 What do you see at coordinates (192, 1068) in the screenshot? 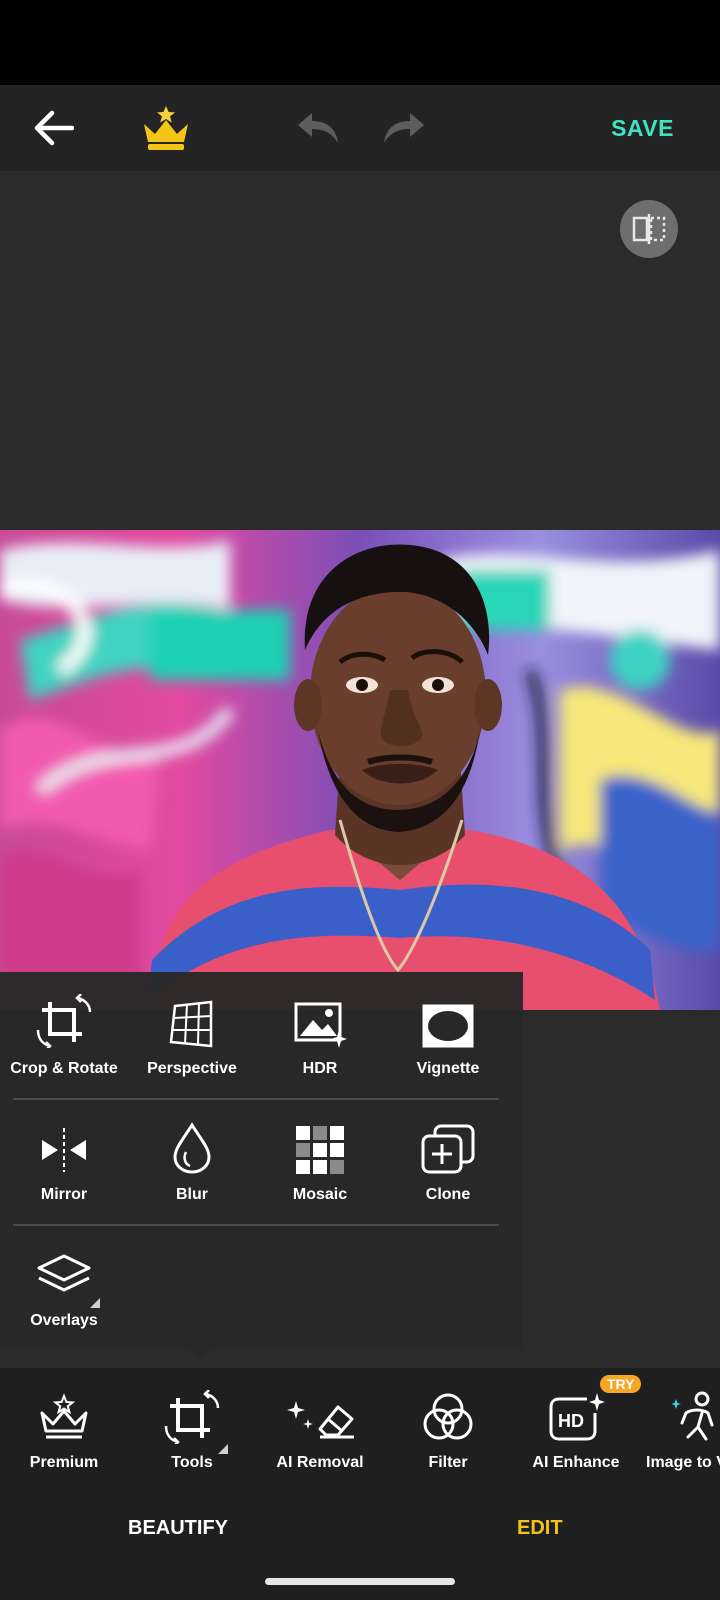
I see `tool-label: Perspective` at bounding box center [192, 1068].